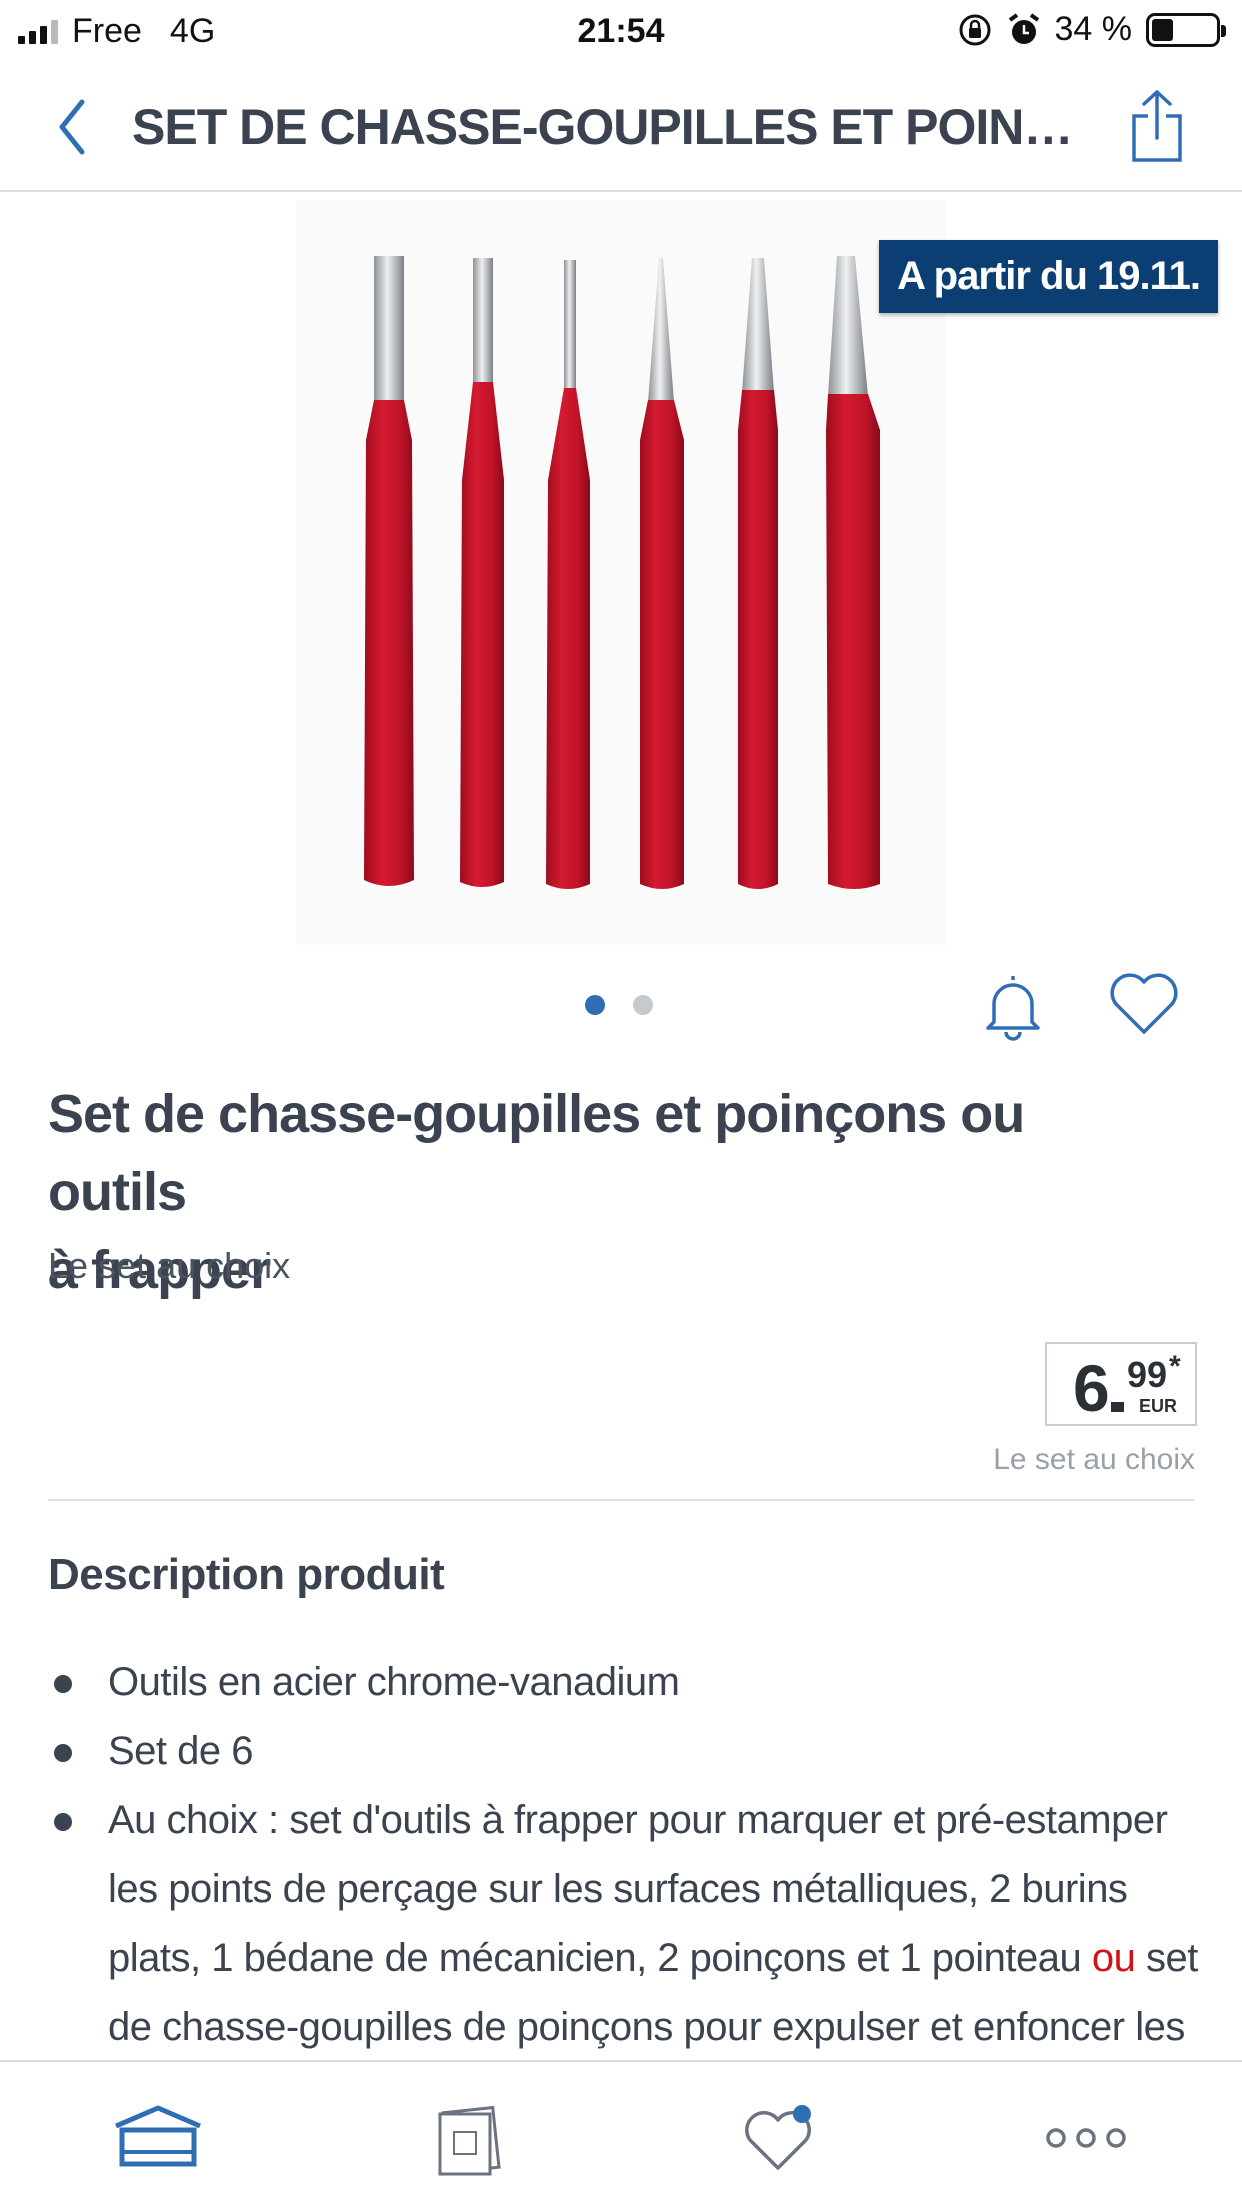 This screenshot has width=1242, height=2208. What do you see at coordinates (621, 1500) in the screenshot?
I see `divider` at bounding box center [621, 1500].